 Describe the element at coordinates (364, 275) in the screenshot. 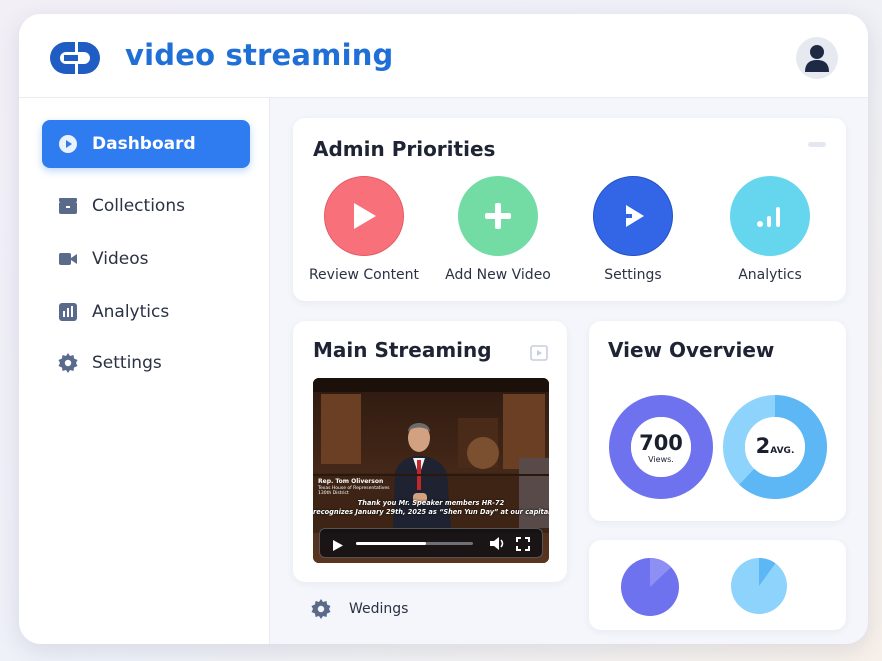

I see `priority-label: Review Content` at that location.